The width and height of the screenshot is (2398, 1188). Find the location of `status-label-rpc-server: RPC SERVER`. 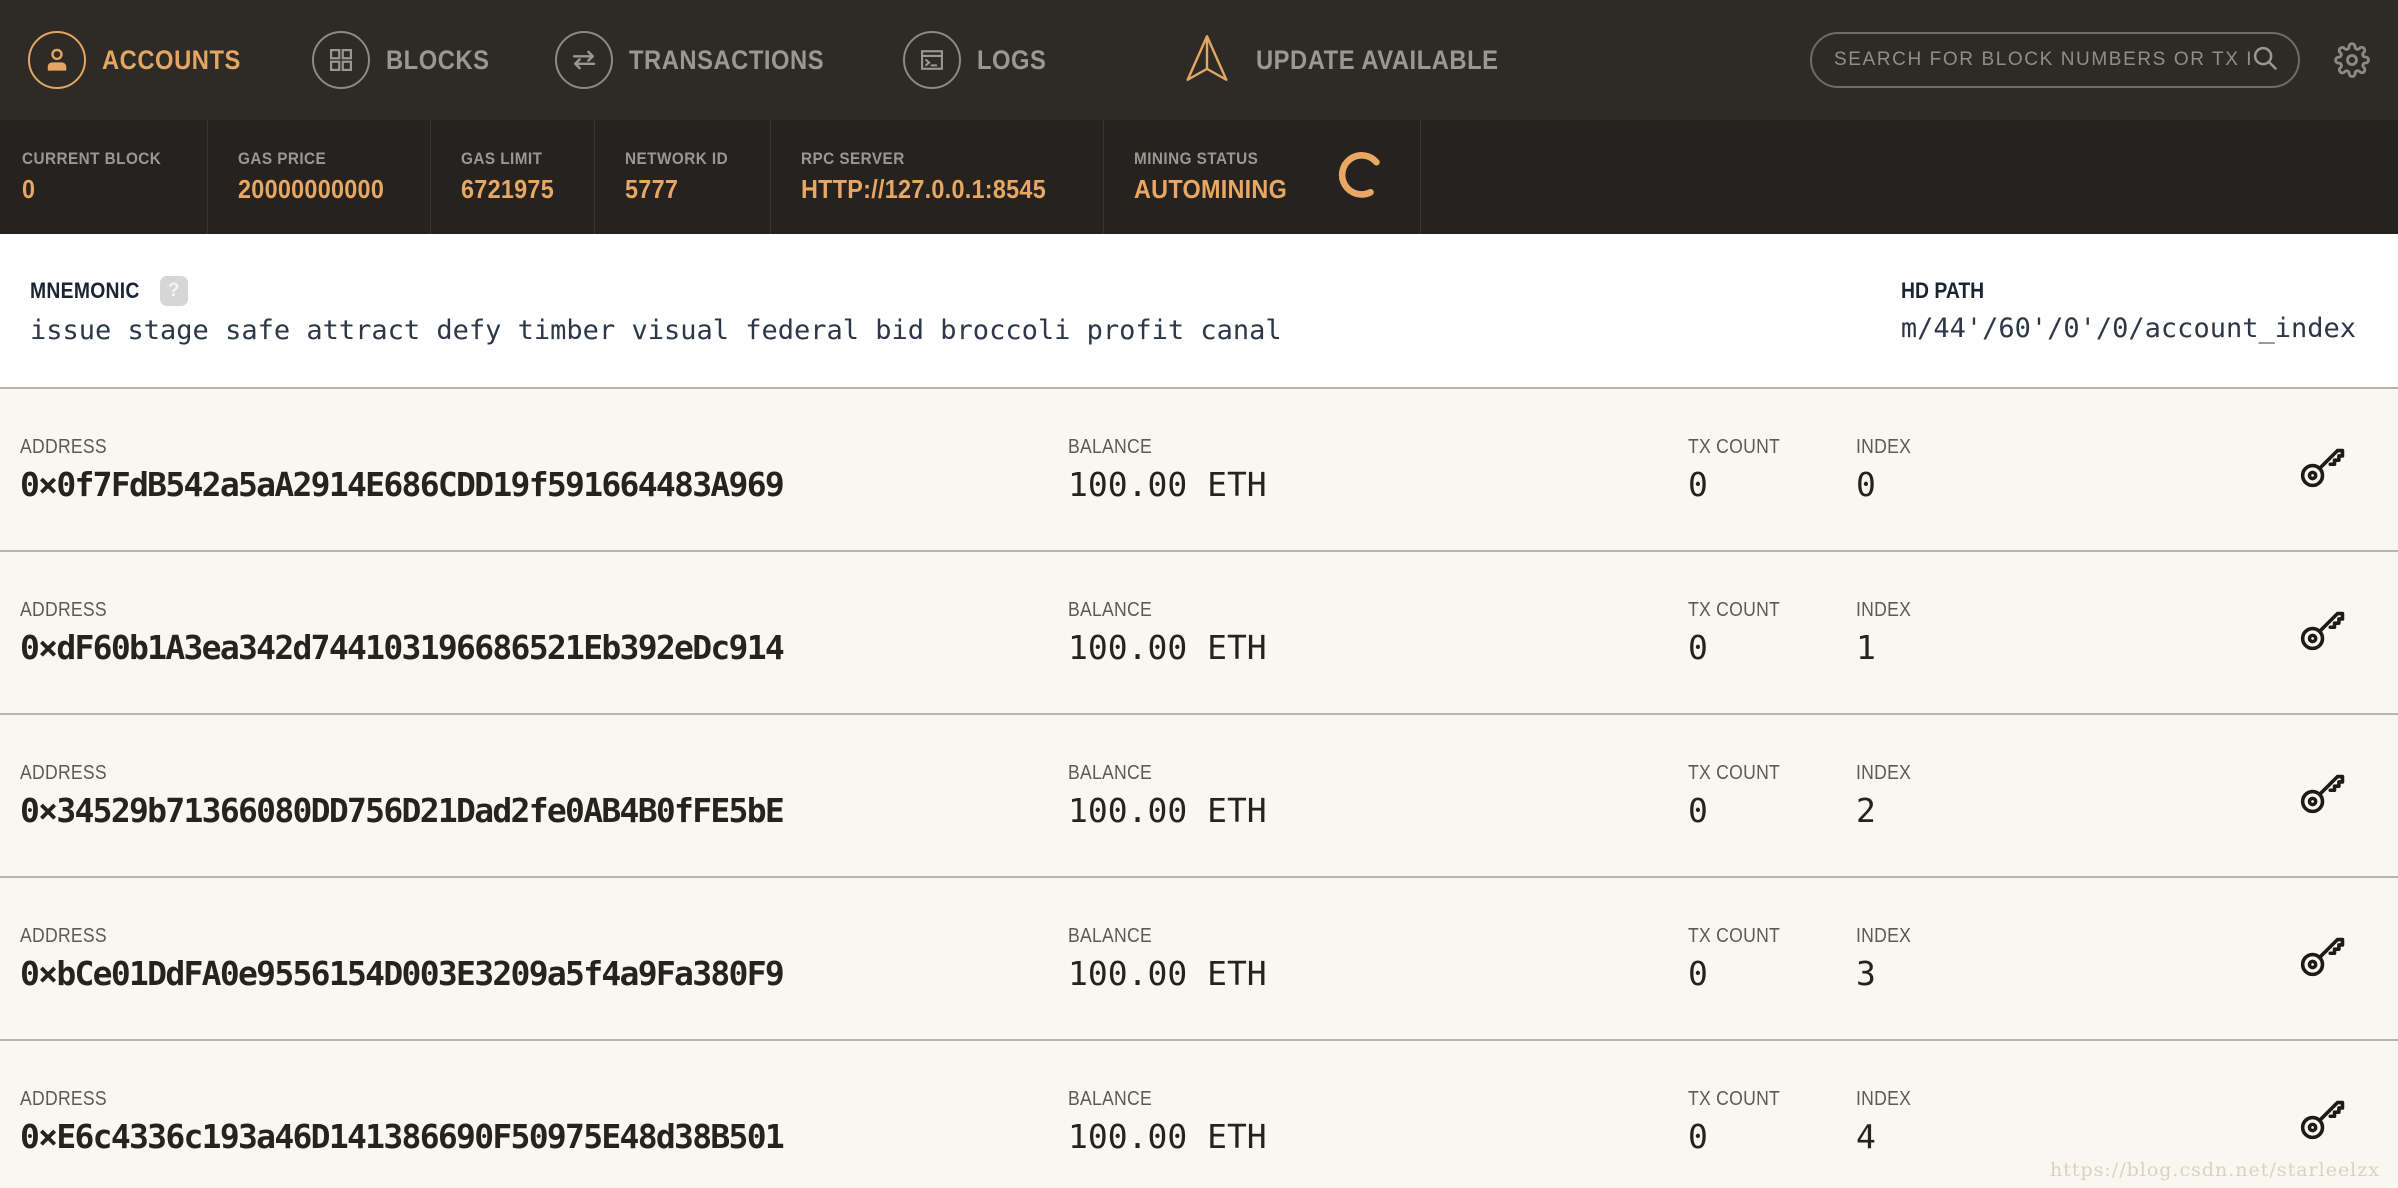

status-label-rpc-server: RPC SERVER is located at coordinates (853, 158).